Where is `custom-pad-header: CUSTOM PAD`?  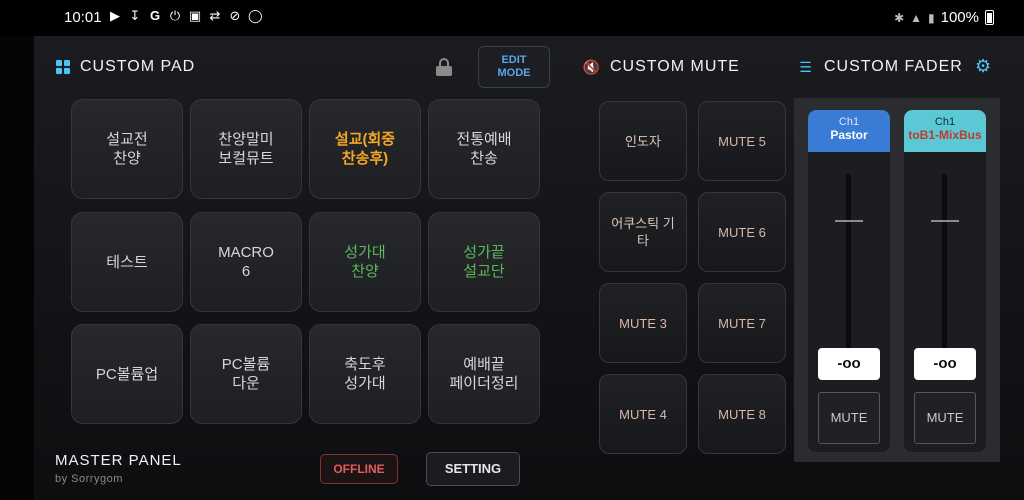
custom-pad-header: CUSTOM PAD is located at coordinates (125, 67).